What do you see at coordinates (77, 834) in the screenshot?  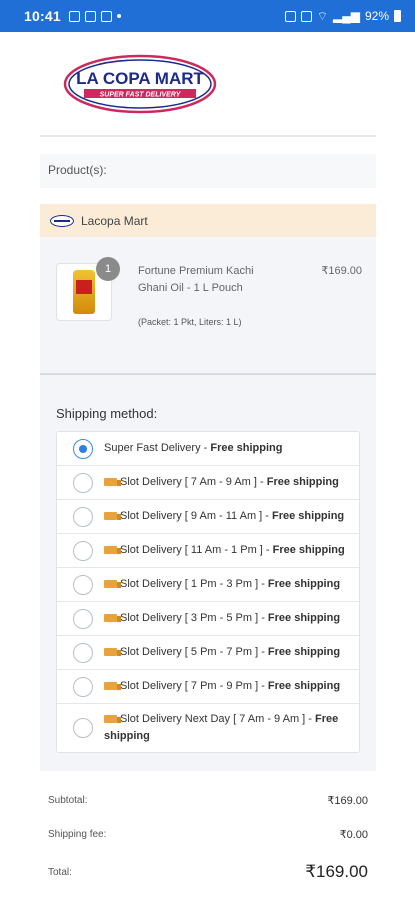 I see `shipping-fee-label: Shipping fee:` at bounding box center [77, 834].